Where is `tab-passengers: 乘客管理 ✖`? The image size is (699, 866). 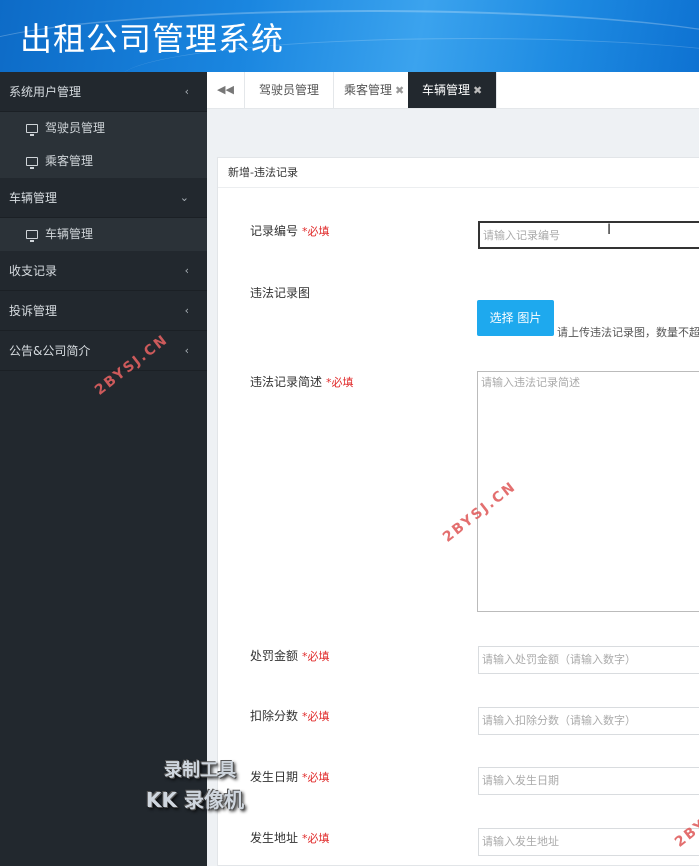 tab-passengers: 乘客管理 ✖ is located at coordinates (375, 90).